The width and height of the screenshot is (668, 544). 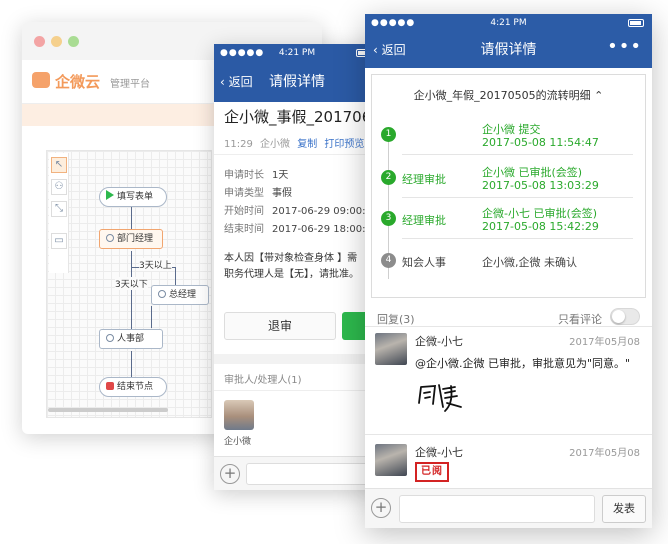 What do you see at coordinates (388, 177) in the screenshot?
I see `step-number-icon: 2` at bounding box center [388, 177].